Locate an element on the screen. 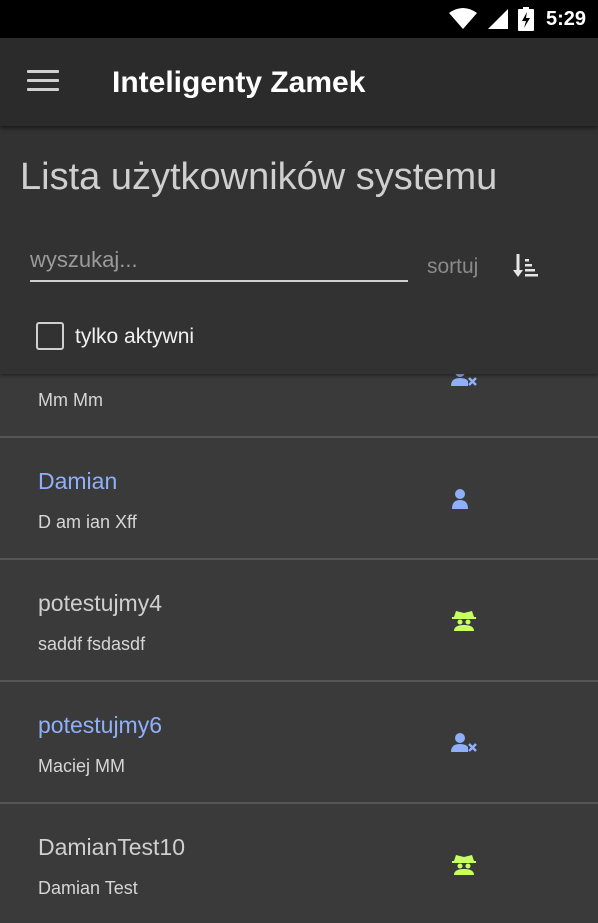  signal-icon is located at coordinates (497, 19).